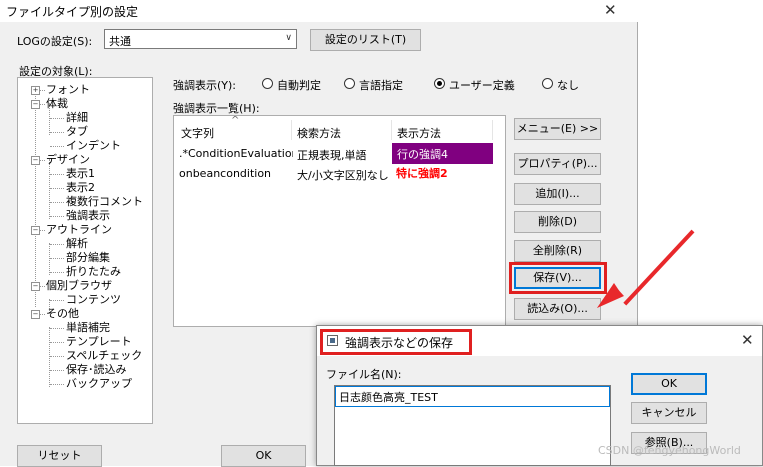  Describe the element at coordinates (79, 286) in the screenshot. I see `tree-item: 個別ブラウザ` at that location.